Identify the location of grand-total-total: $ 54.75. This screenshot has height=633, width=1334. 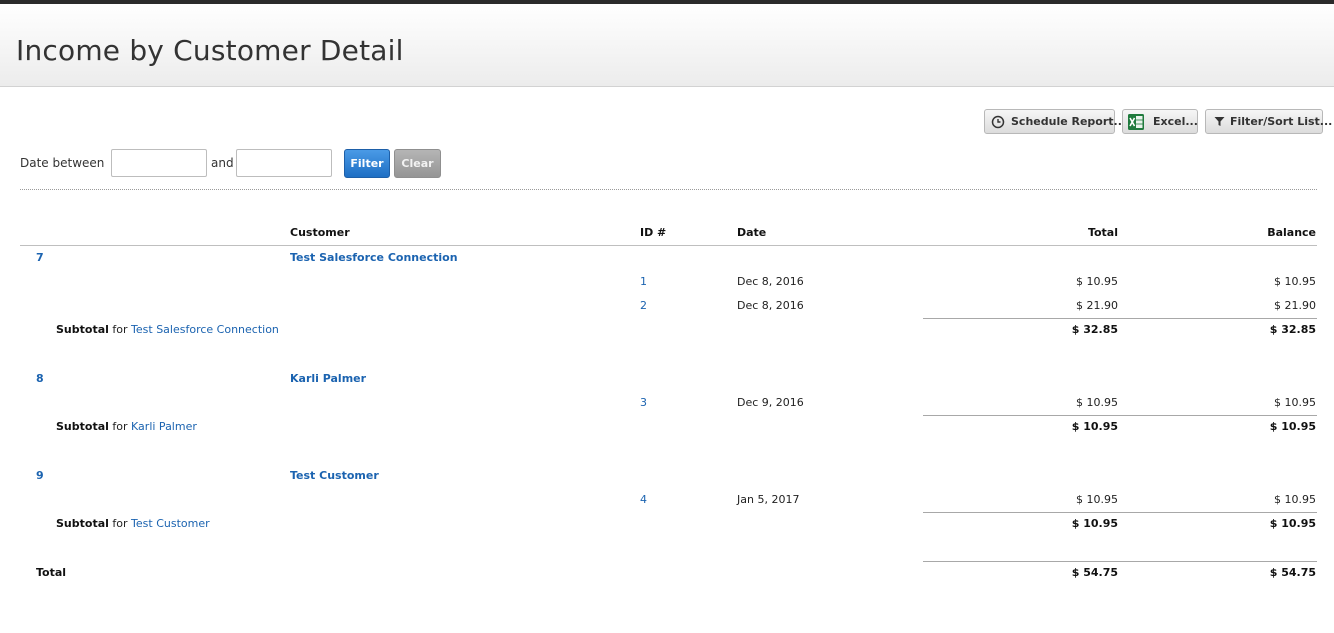
(1094, 572).